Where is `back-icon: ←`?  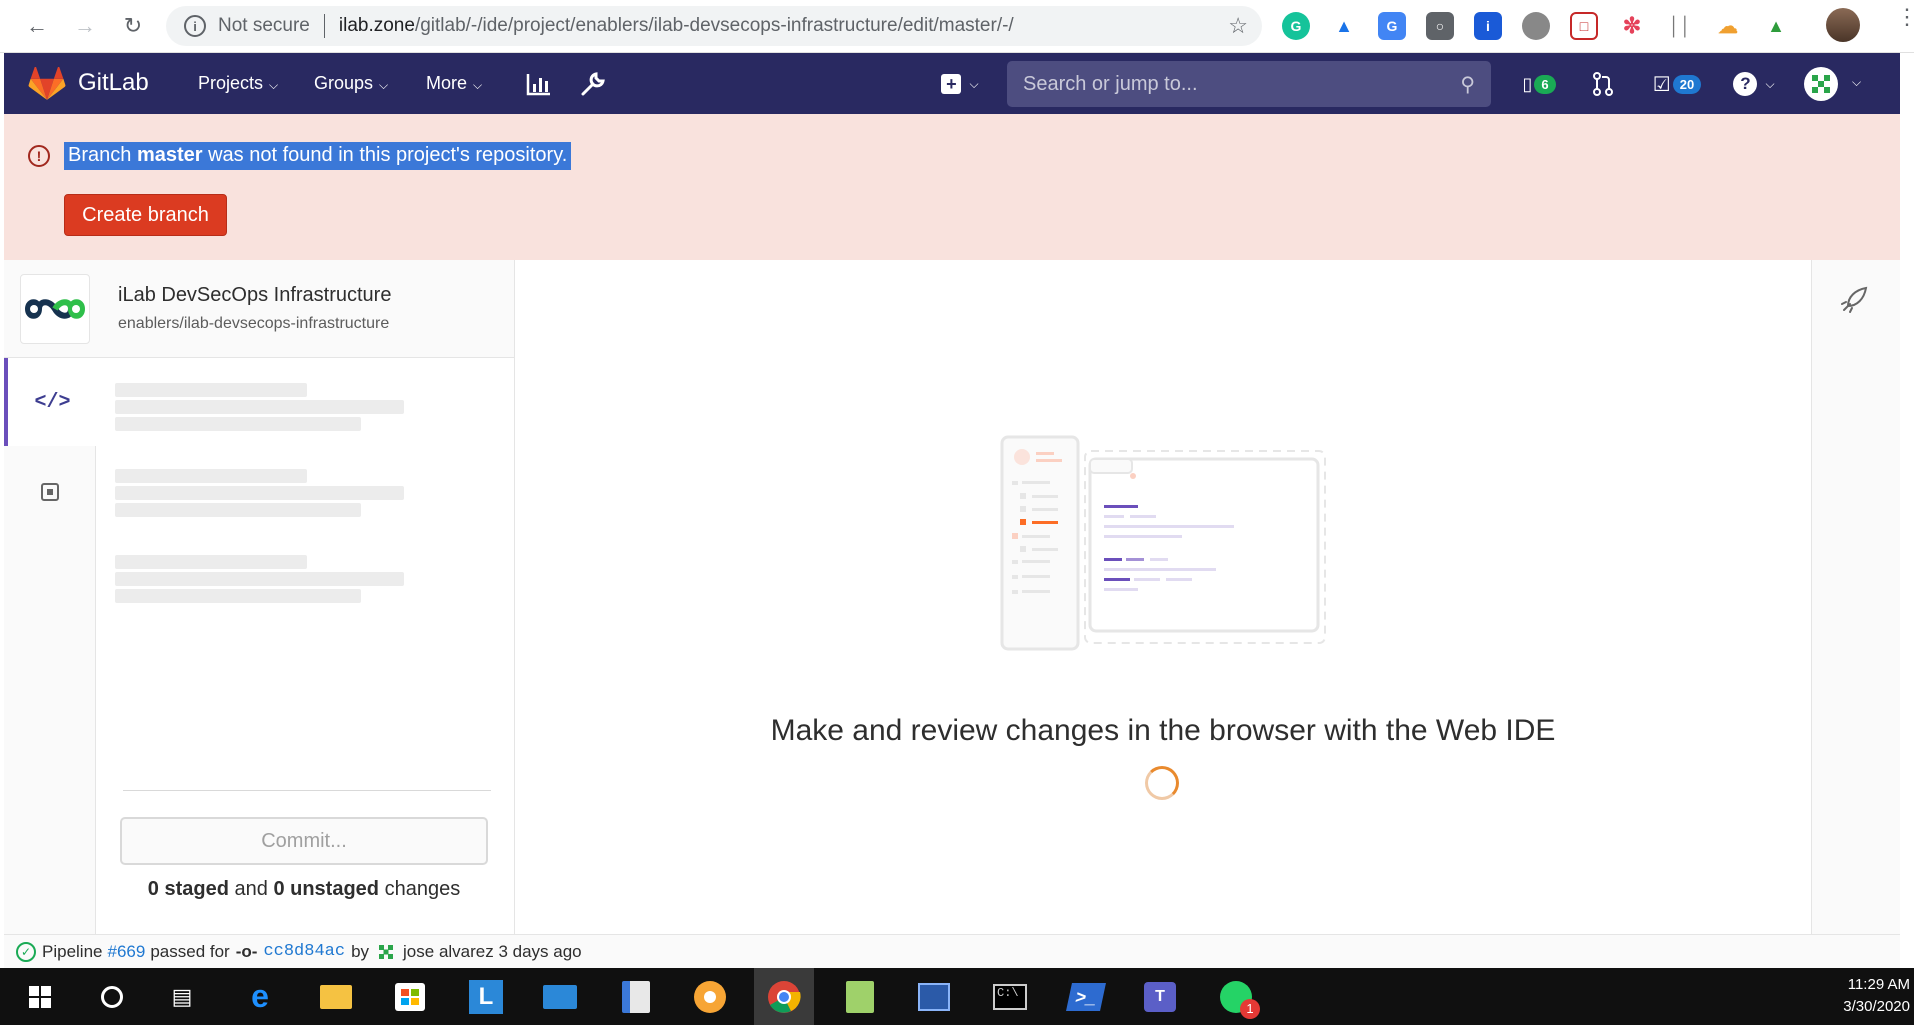 back-icon: ← is located at coordinates (37, 26).